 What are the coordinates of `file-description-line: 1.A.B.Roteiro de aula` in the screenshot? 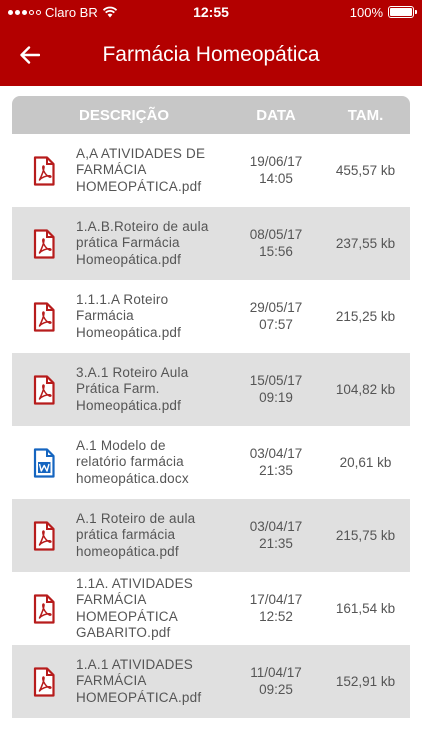 It's located at (142, 226).